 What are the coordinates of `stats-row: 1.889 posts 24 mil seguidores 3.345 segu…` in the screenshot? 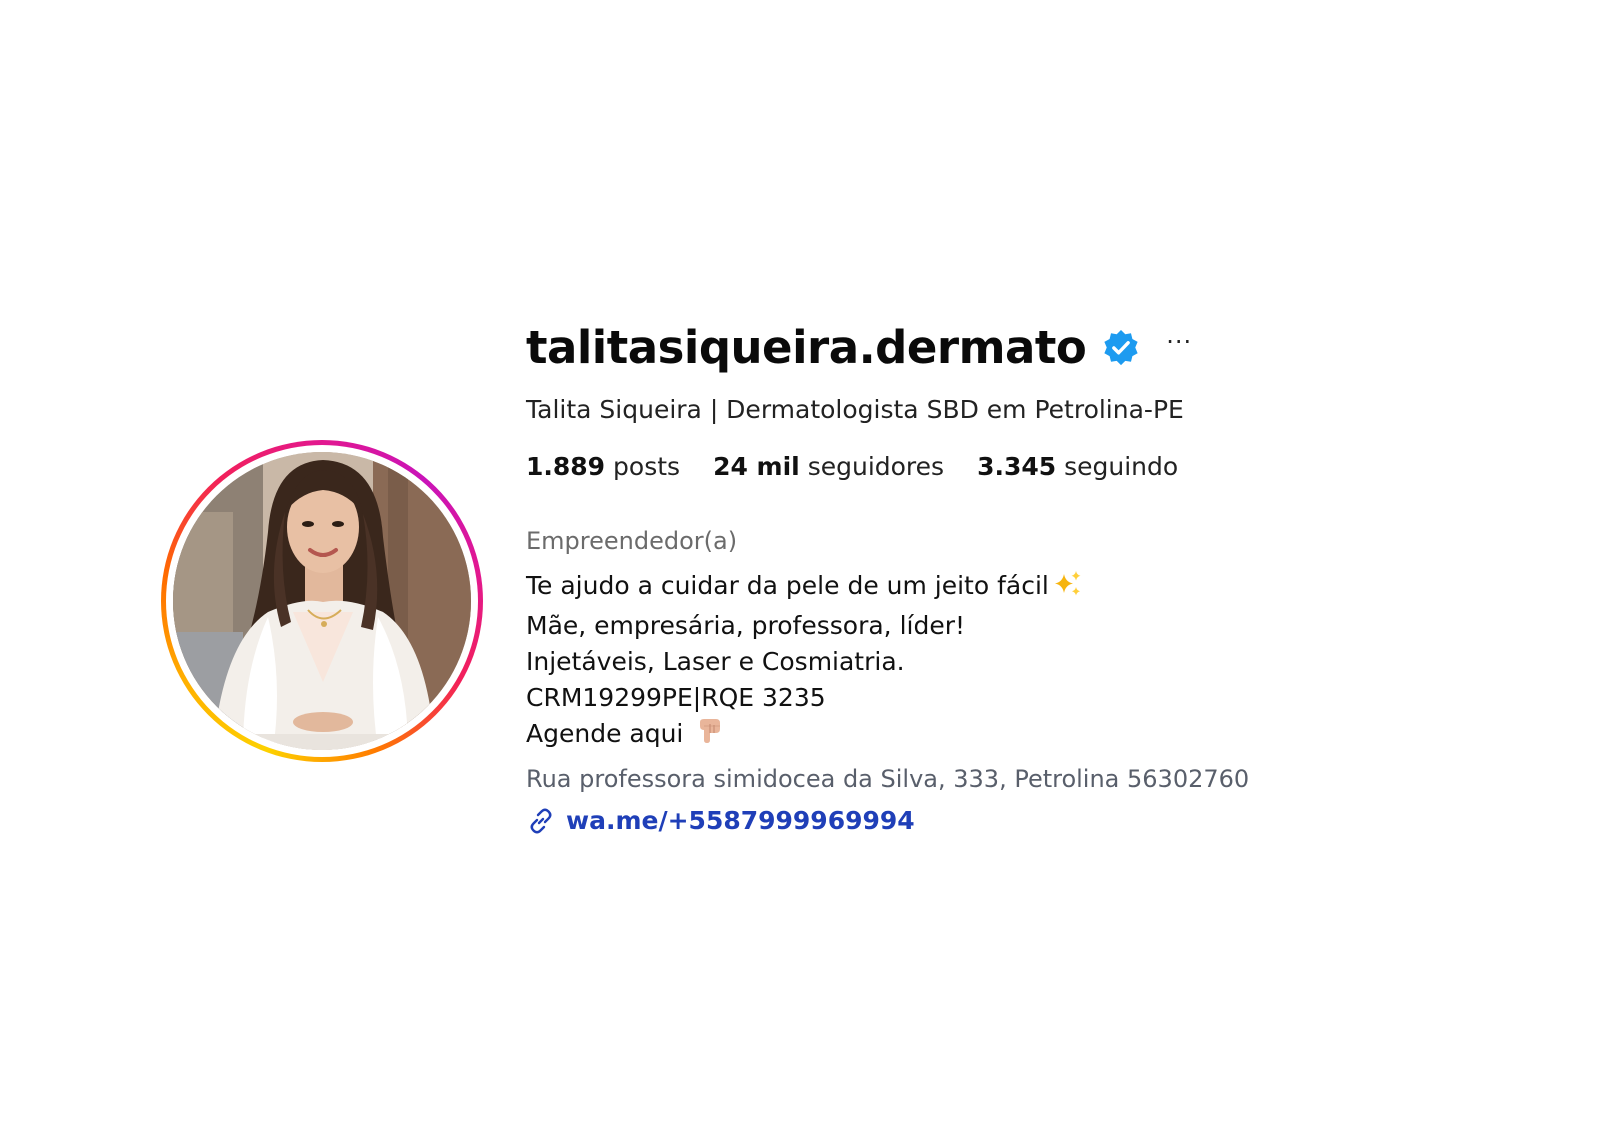 It's located at (1026, 467).